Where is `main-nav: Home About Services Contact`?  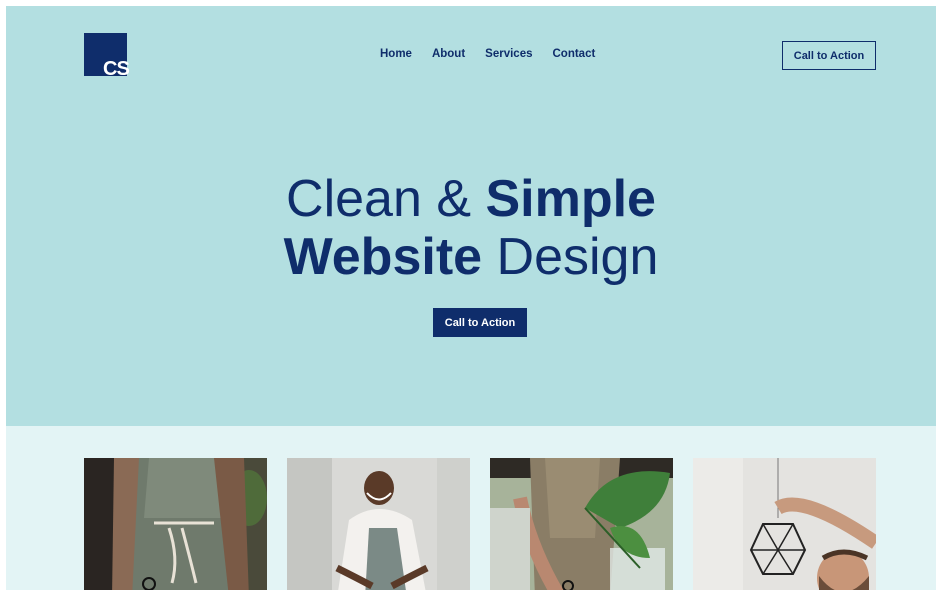
main-nav: Home About Services Contact is located at coordinates (487, 54).